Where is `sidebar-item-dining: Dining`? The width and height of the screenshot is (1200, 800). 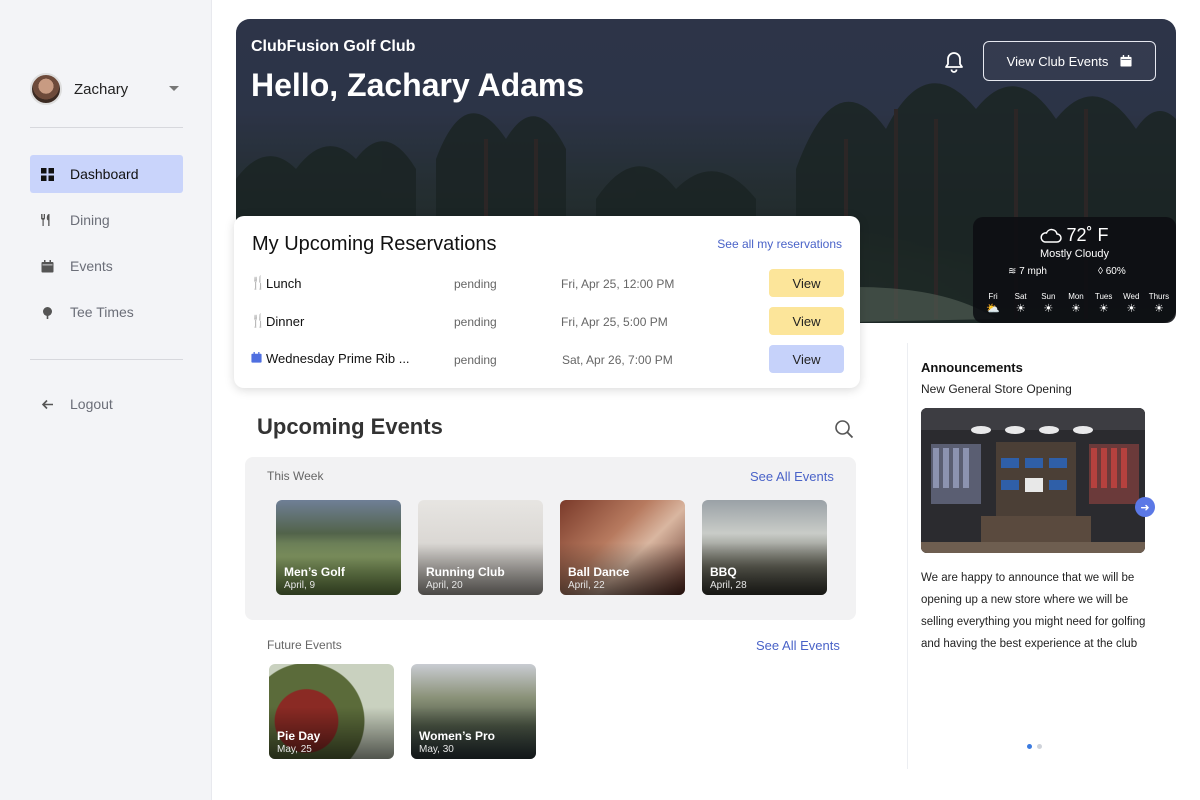 sidebar-item-dining: Dining is located at coordinates (106, 220).